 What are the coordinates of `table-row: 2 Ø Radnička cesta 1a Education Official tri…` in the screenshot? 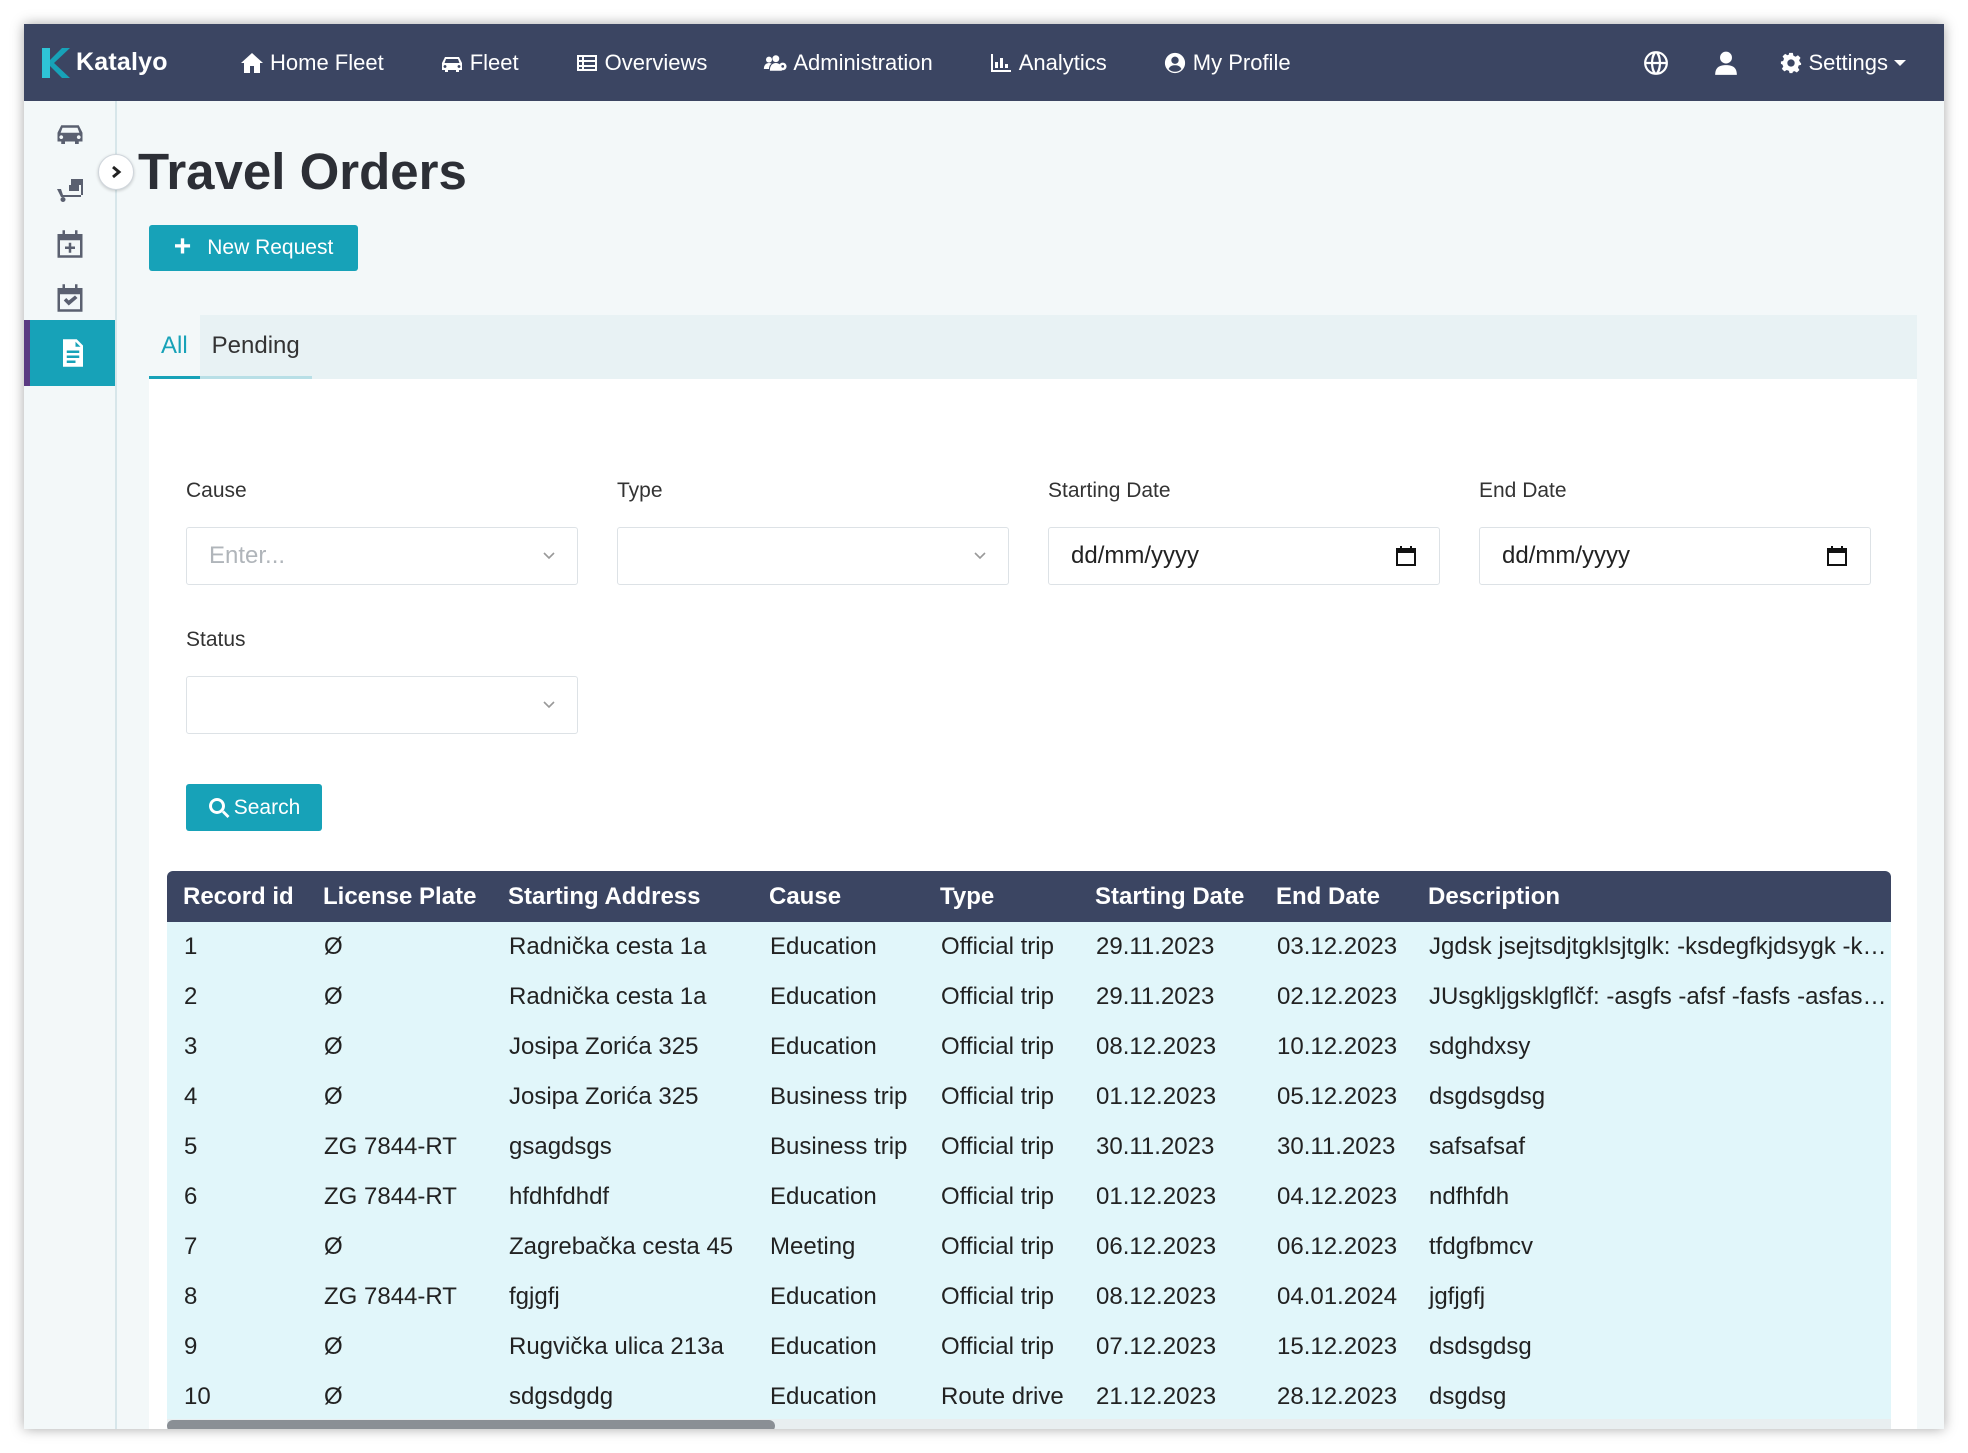 It's located at (1029, 997).